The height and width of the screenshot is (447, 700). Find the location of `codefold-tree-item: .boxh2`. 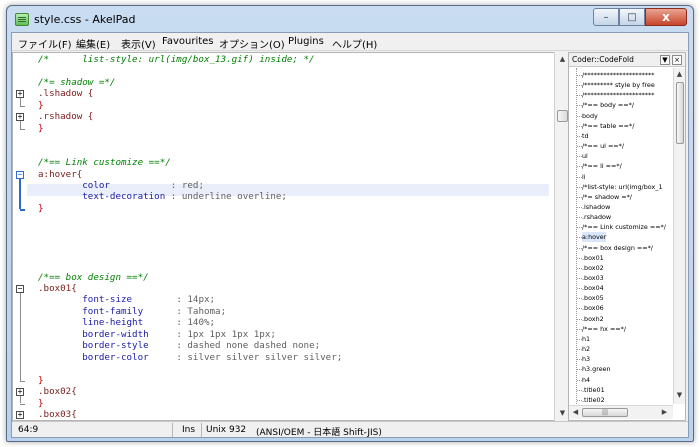

codefold-tree-item: .boxh2 is located at coordinates (593, 319).